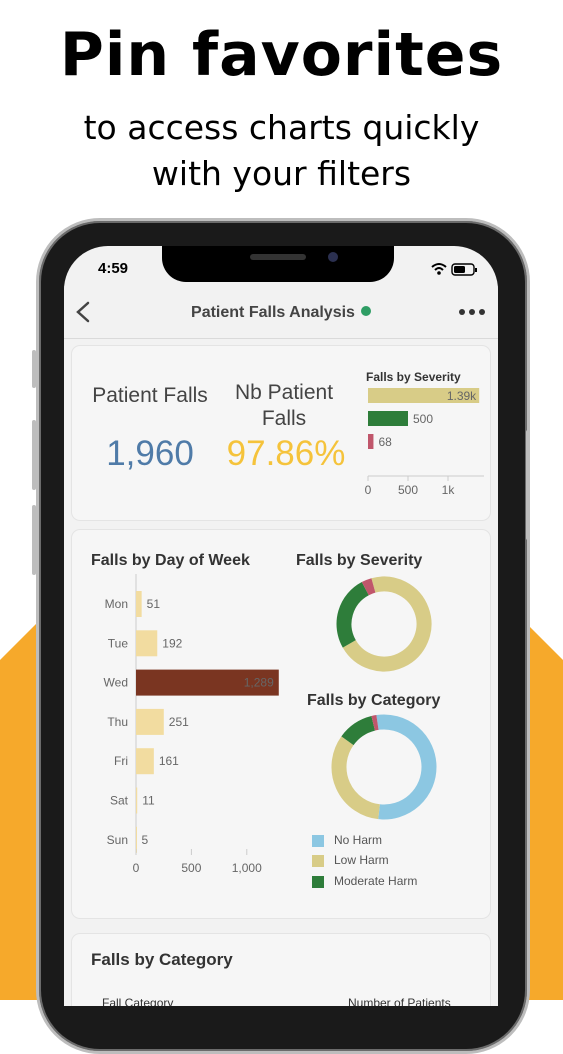  Describe the element at coordinates (423, 419) in the screenshot. I see `mini-severity-data-label: 500` at that location.